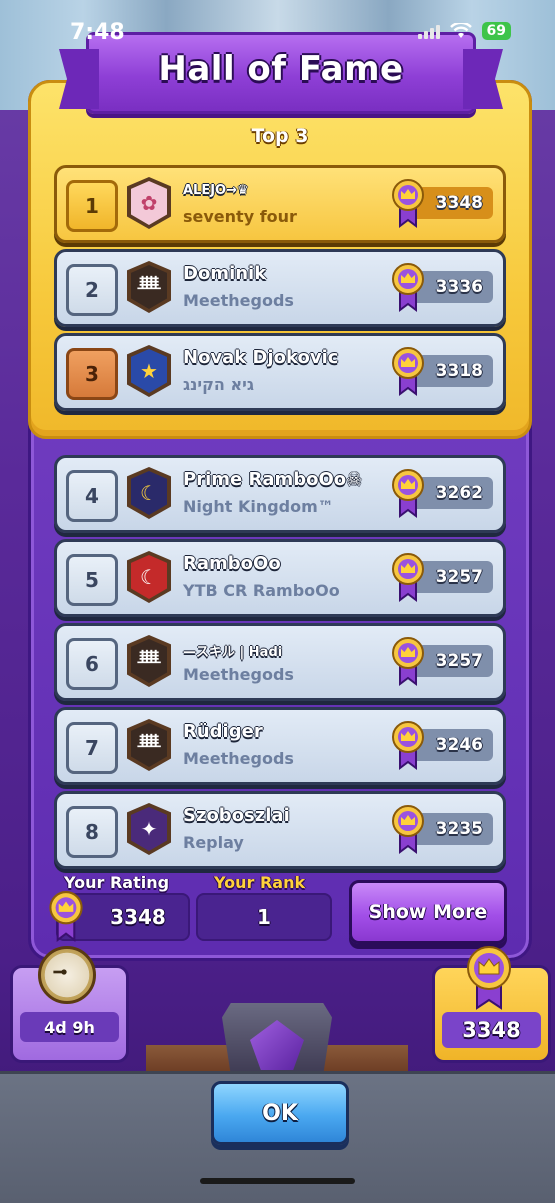 The height and width of the screenshot is (1203, 555). Describe the element at coordinates (258, 506) in the screenshot. I see `clan-name: Night Kingdom™` at that location.